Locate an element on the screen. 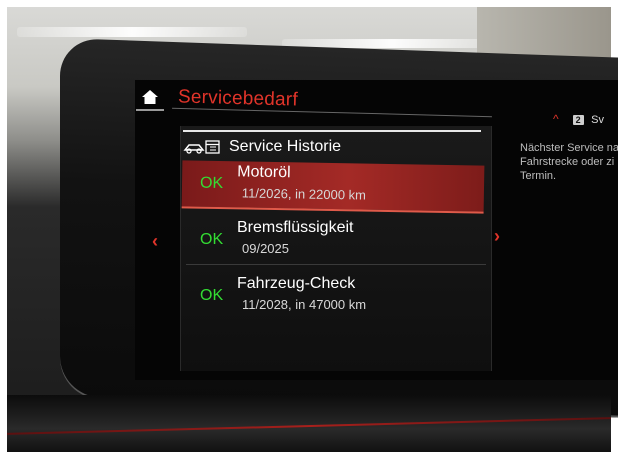 The image size is (618, 459). service-item-motoroel: OK Motoröl 11/2026, in 22000 km is located at coordinates (333, 187).